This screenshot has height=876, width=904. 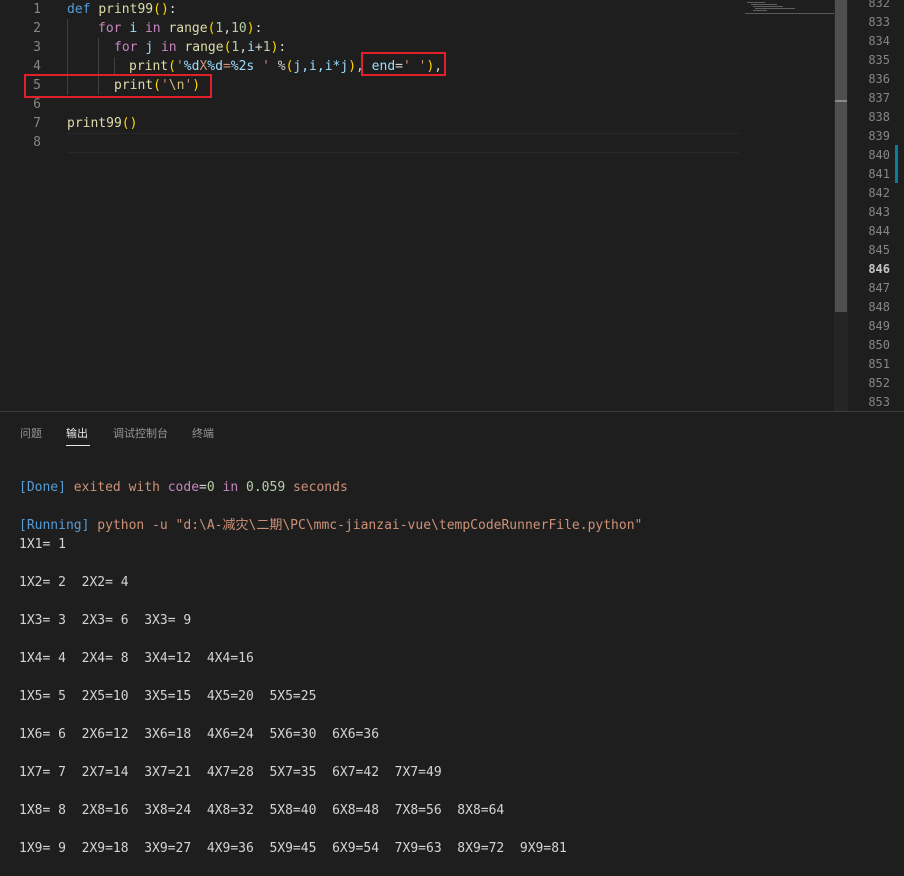 What do you see at coordinates (879, 60) in the screenshot?
I see `line-number: 835` at bounding box center [879, 60].